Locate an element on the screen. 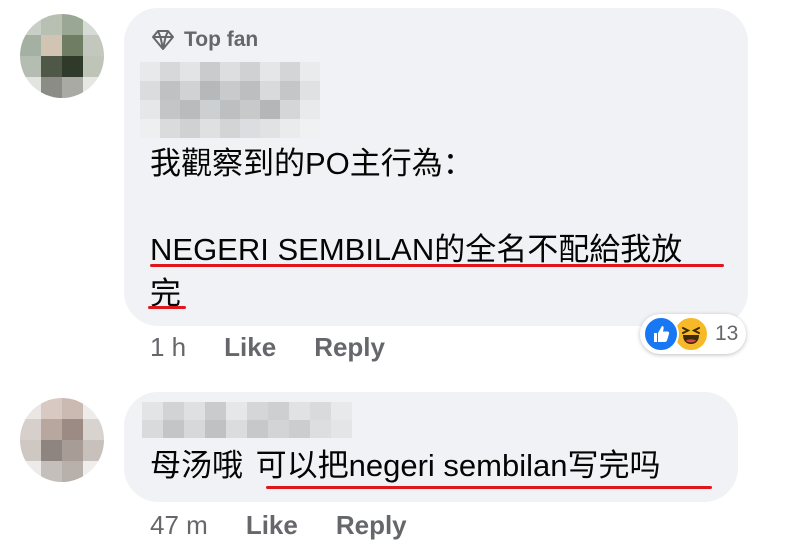  comment-timestamp: 47 m is located at coordinates (179, 525).